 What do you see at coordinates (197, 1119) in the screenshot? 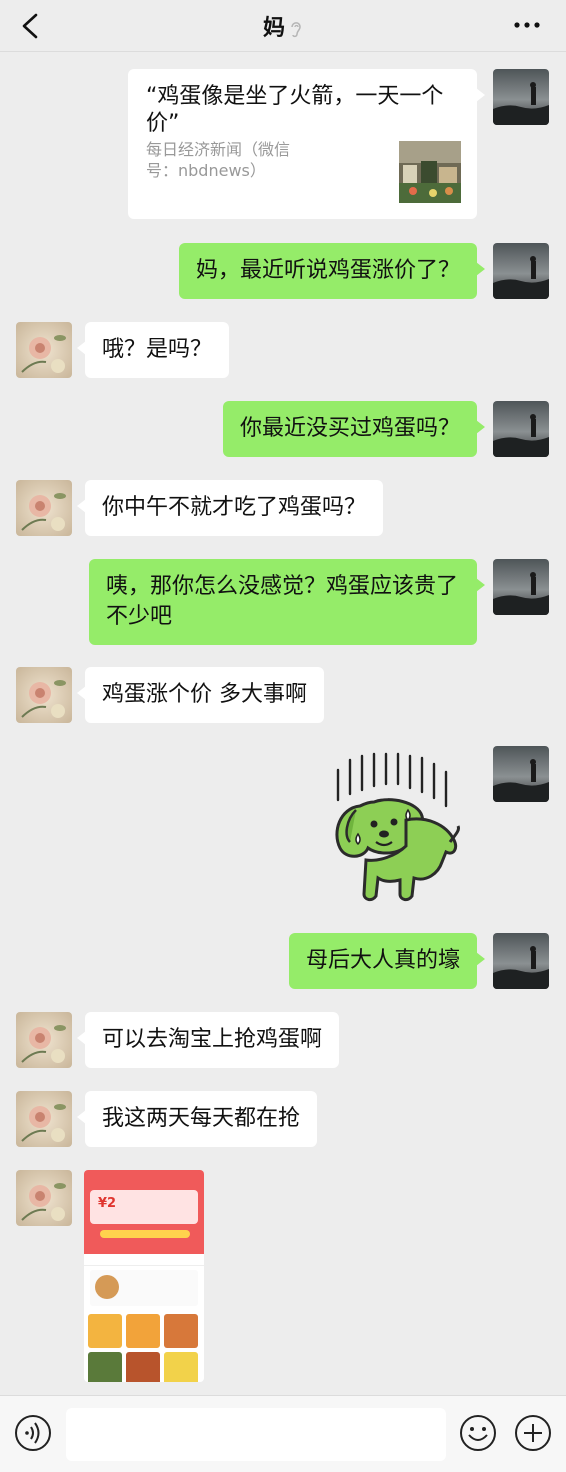
I see `received-message: 我这两天每天都在抢` at bounding box center [197, 1119].